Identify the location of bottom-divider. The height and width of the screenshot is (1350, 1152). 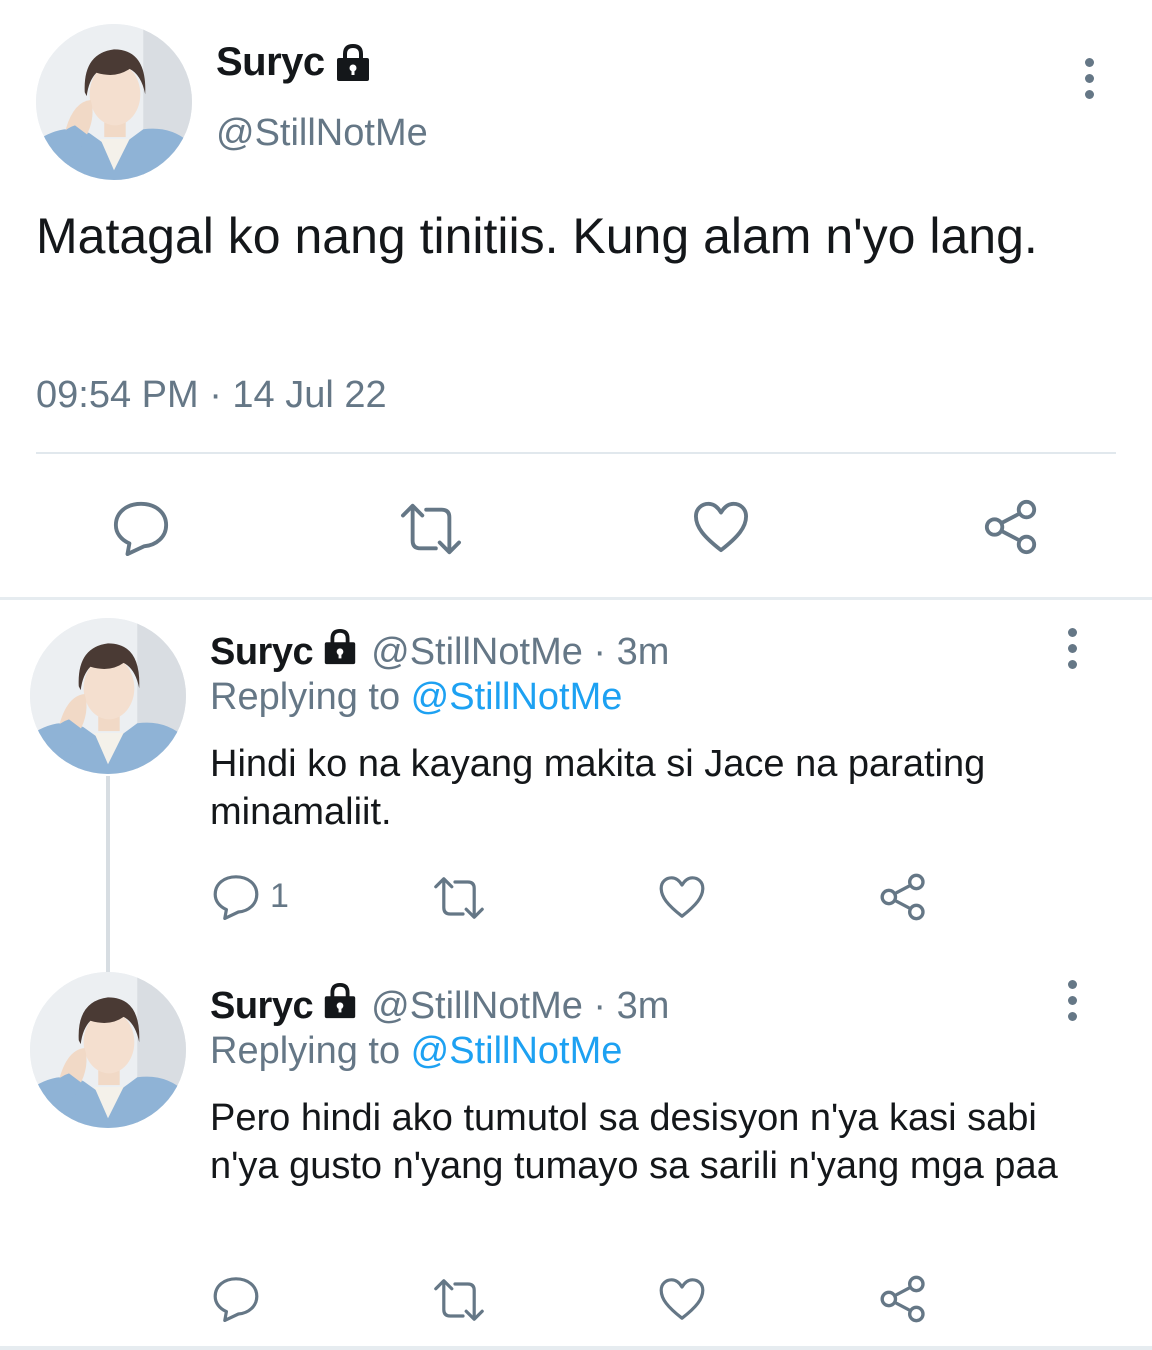
(576, 1348).